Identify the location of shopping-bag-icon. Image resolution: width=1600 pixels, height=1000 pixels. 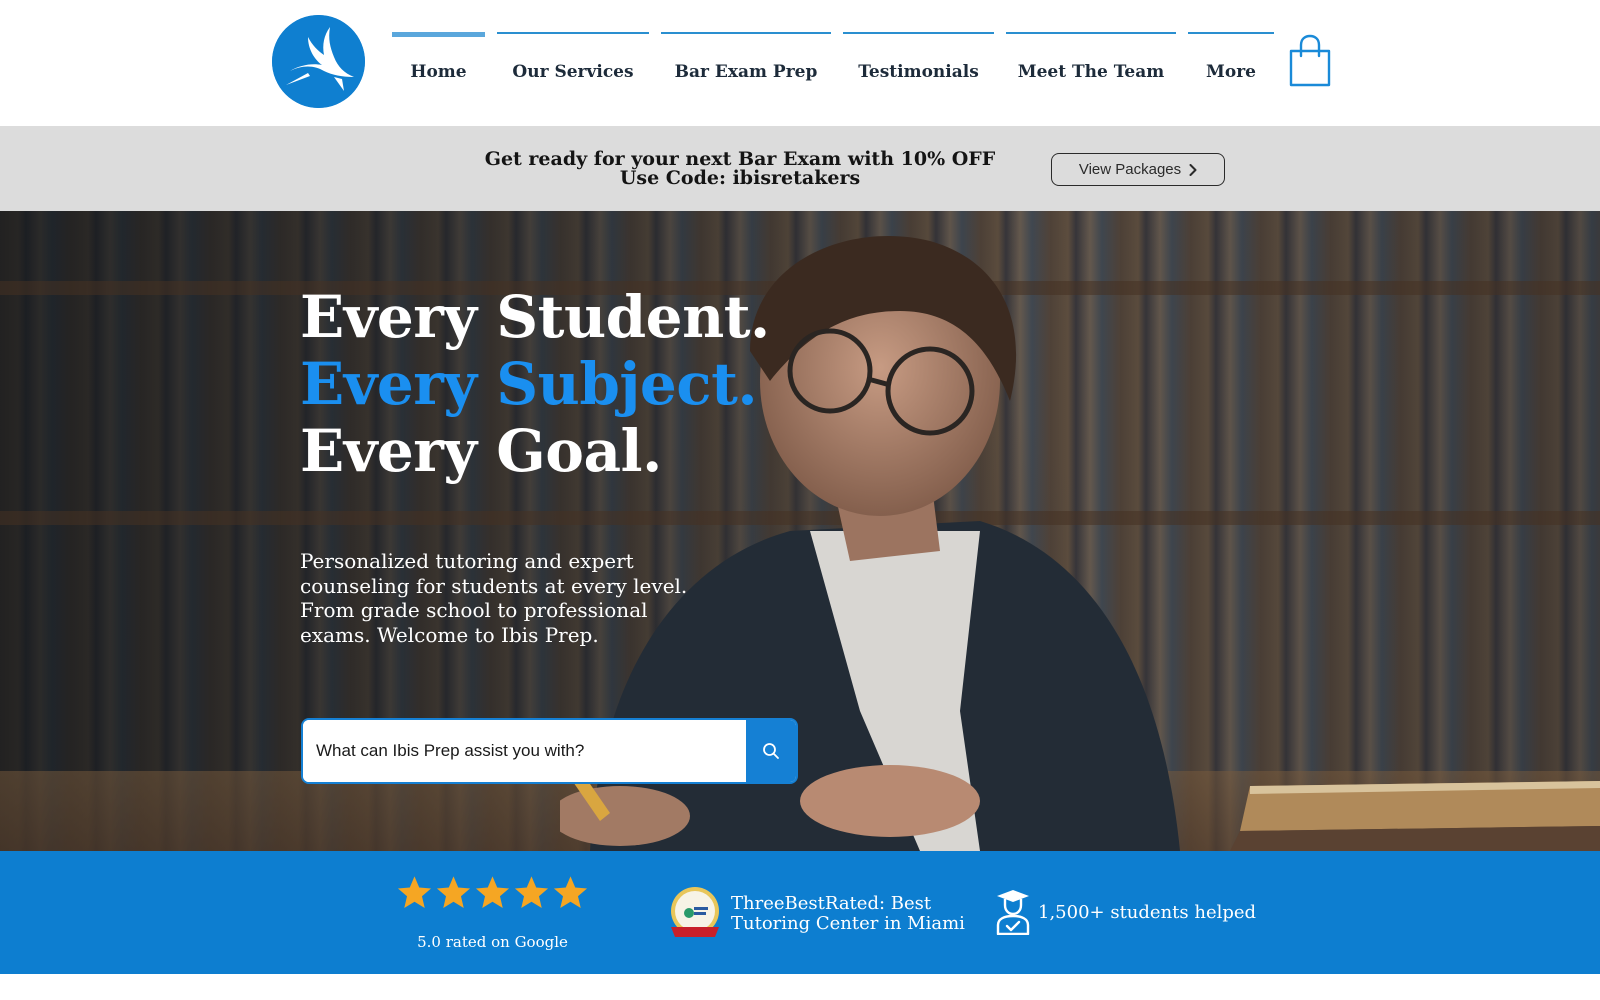
(1310, 61).